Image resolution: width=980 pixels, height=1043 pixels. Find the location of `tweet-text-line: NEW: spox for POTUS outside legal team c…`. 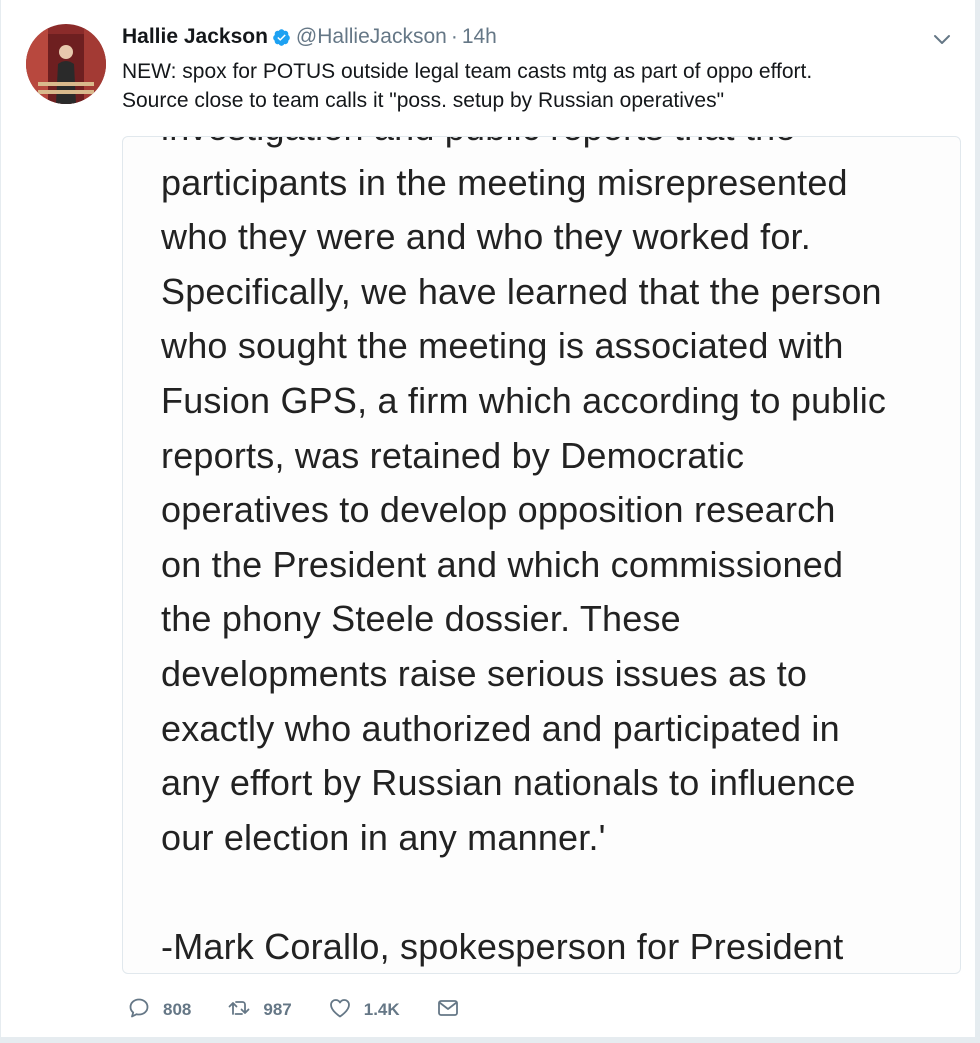

tweet-text-line: NEW: spox for POTUS outside legal team c… is located at coordinates (467, 71).